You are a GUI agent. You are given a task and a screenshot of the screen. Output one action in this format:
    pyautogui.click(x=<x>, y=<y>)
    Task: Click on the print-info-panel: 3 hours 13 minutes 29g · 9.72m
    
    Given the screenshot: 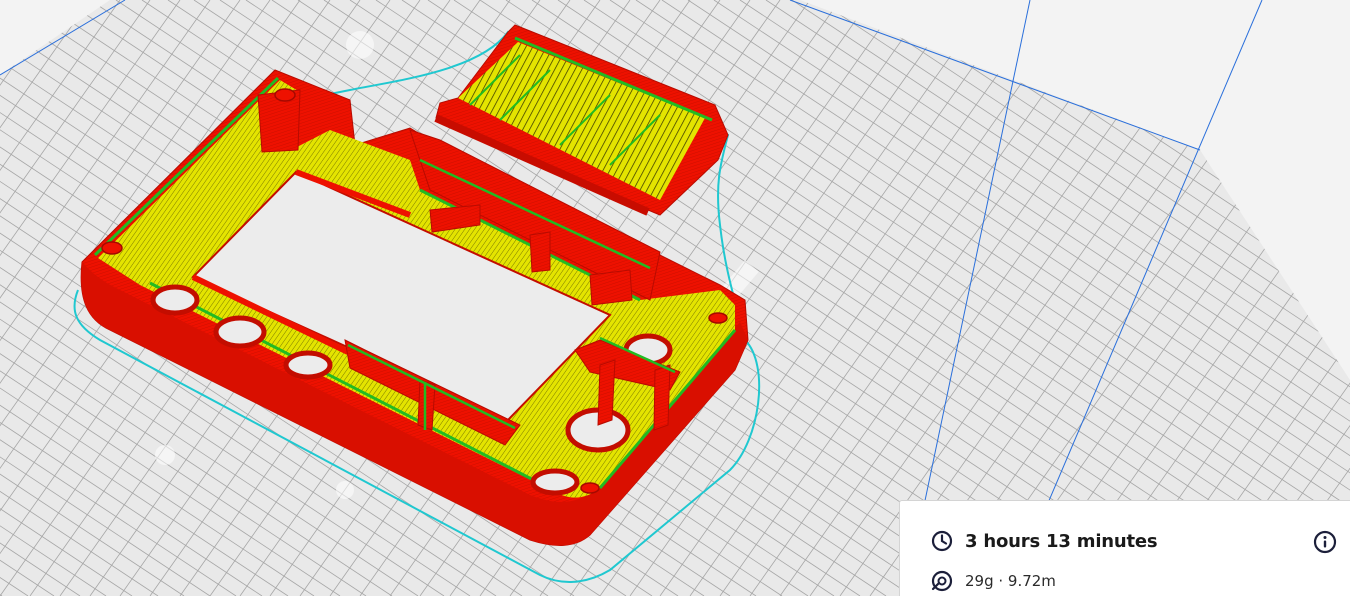 What is the action you would take?
    pyautogui.click(x=1124, y=548)
    